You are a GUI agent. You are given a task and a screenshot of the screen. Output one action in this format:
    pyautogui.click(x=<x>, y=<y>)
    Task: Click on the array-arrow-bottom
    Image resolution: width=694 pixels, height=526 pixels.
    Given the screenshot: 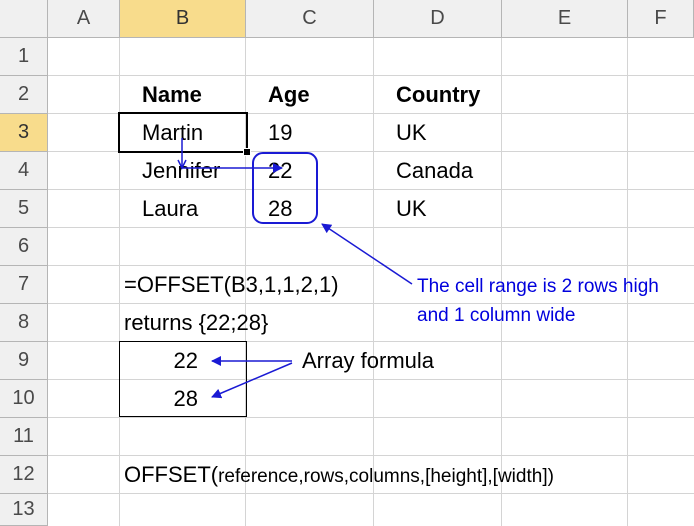 What is the action you would take?
    pyautogui.click(x=252, y=380)
    